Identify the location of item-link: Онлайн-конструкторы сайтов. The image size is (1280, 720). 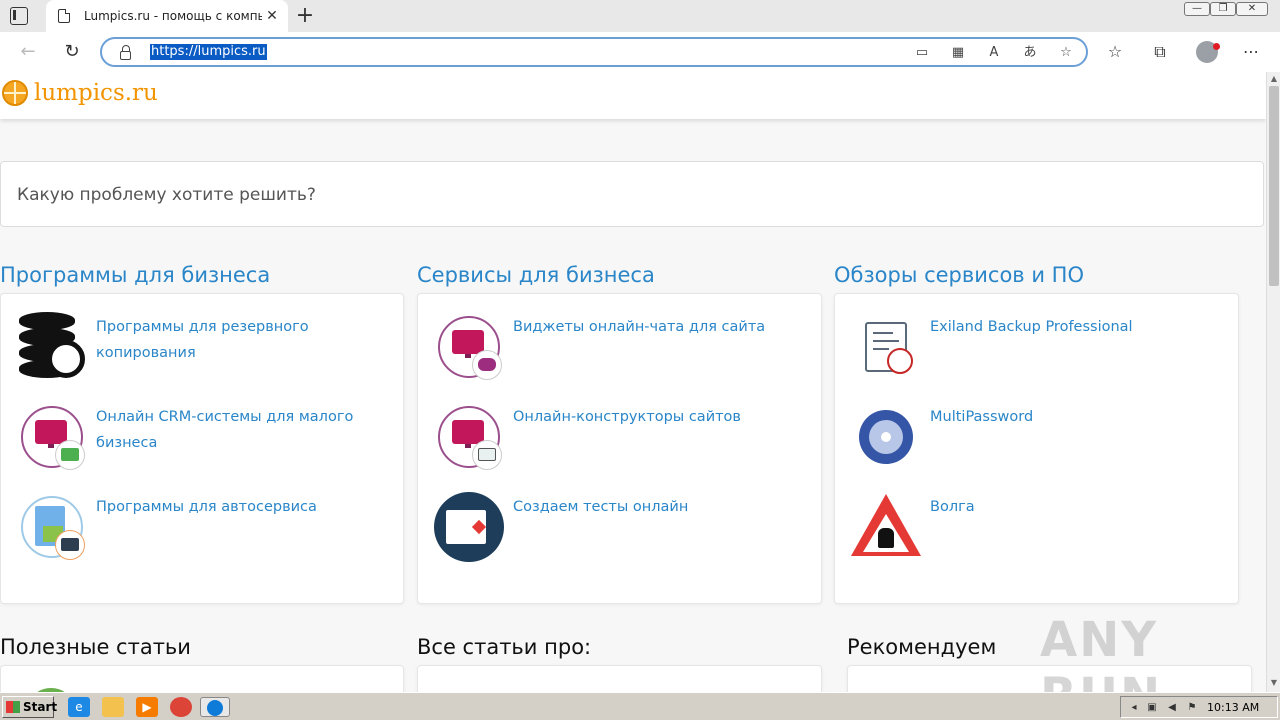
(653, 417).